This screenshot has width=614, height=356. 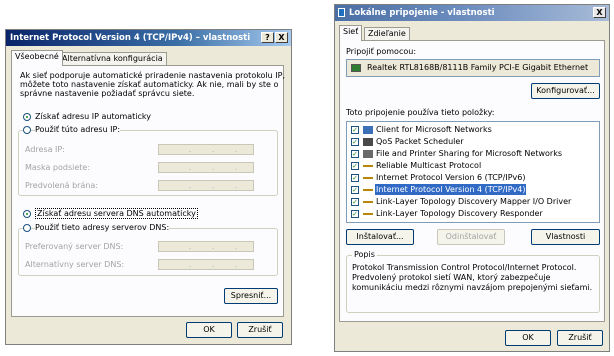 I want to click on auto-ip-radio, so click(x=27, y=117).